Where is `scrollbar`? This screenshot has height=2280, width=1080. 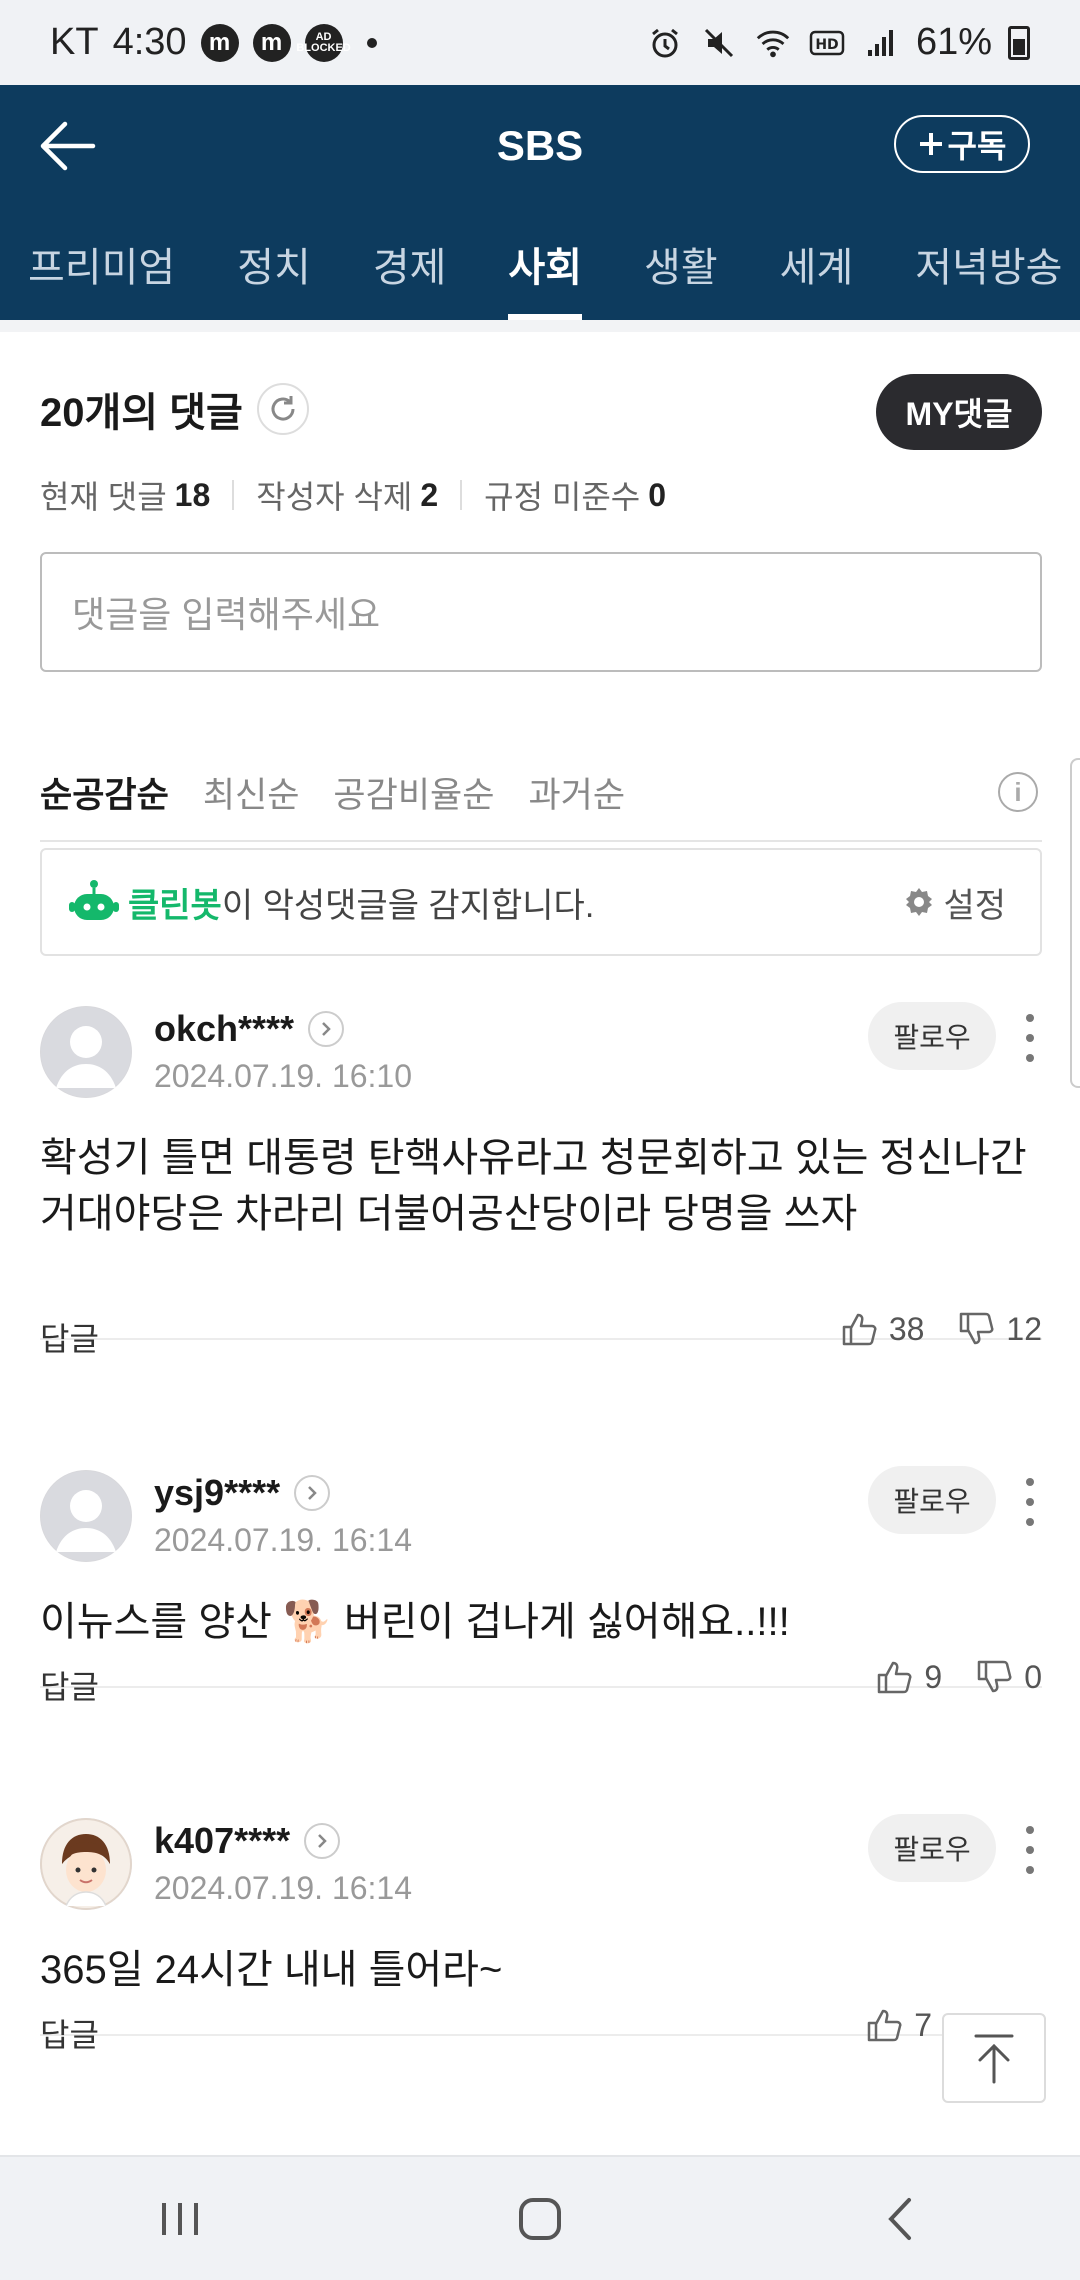
scrollbar is located at coordinates (1075, 923).